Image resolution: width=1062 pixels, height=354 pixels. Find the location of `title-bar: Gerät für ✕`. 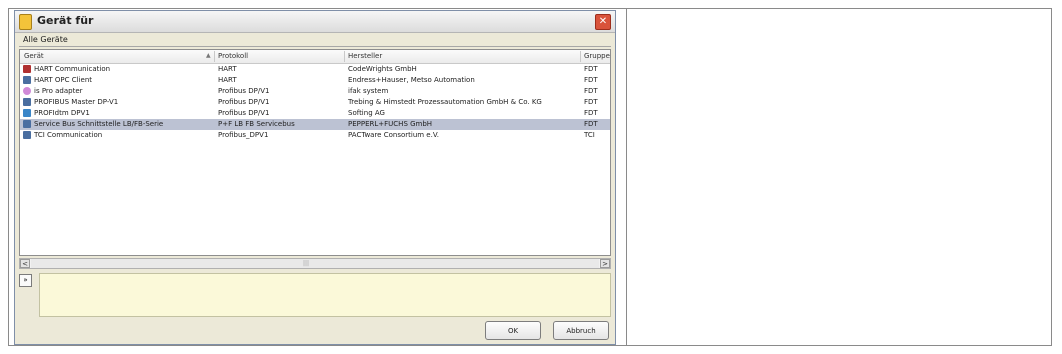

title-bar: Gerät für ✕ is located at coordinates (315, 22).